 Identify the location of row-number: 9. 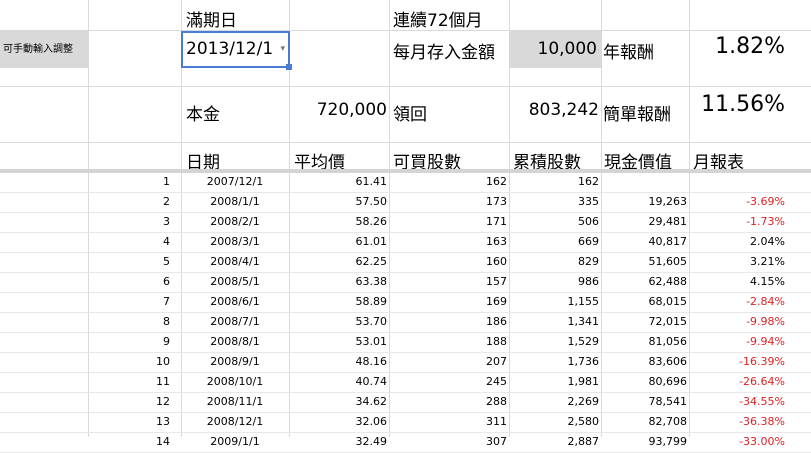
(132, 341).